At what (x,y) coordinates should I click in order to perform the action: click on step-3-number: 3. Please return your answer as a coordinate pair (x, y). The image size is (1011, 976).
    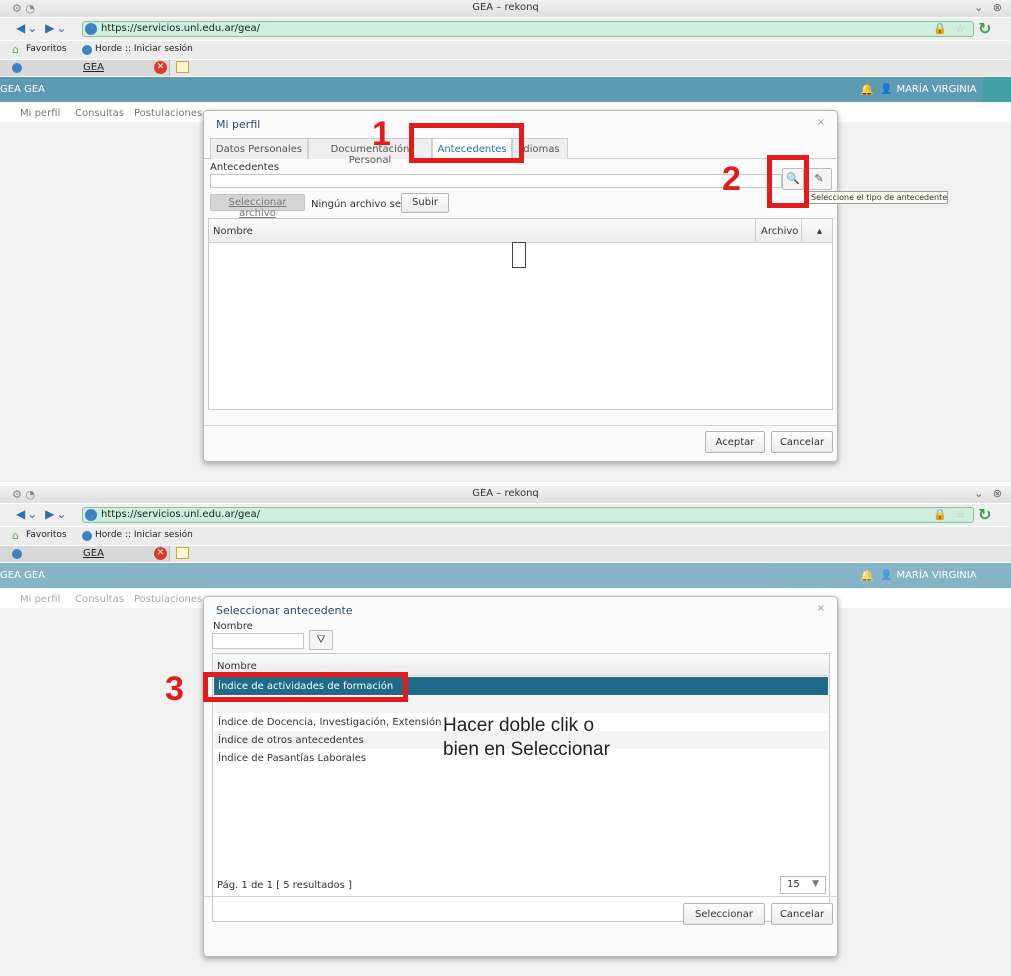
    Looking at the image, I should click on (174, 689).